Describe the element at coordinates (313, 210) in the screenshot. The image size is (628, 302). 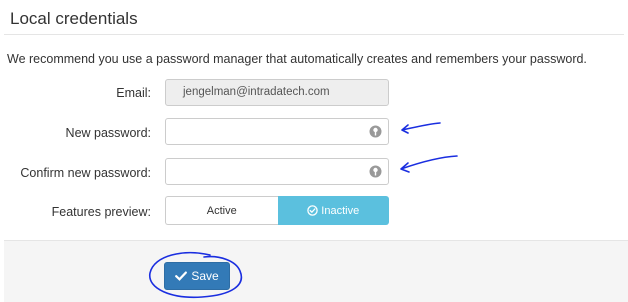
I see `check-circle-icon` at that location.